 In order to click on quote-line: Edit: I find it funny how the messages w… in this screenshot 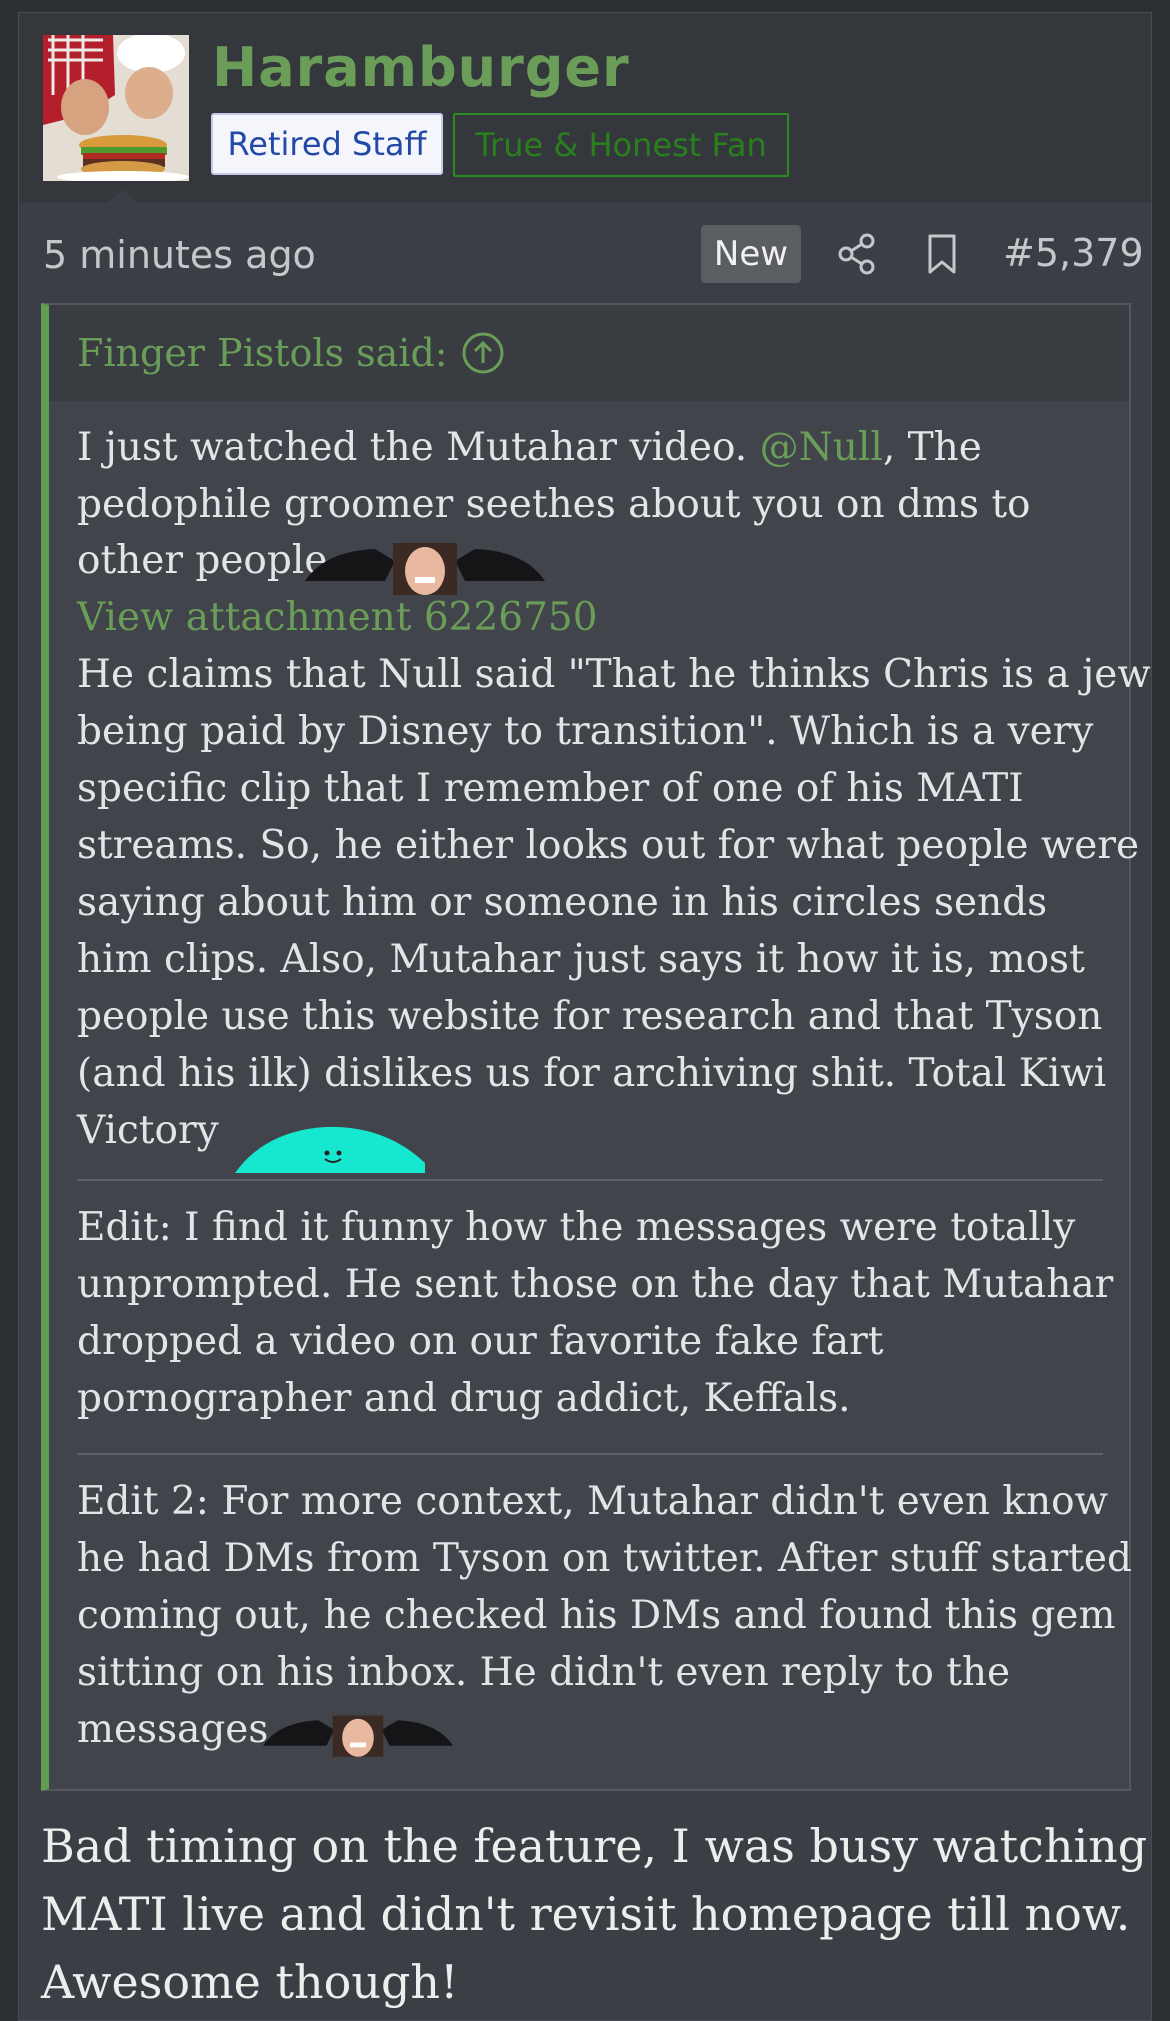, I will do `click(576, 1227)`.